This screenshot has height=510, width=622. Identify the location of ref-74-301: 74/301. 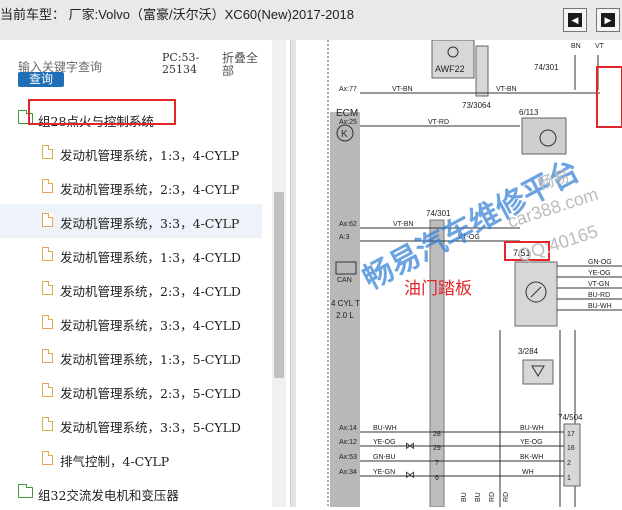
(438, 213).